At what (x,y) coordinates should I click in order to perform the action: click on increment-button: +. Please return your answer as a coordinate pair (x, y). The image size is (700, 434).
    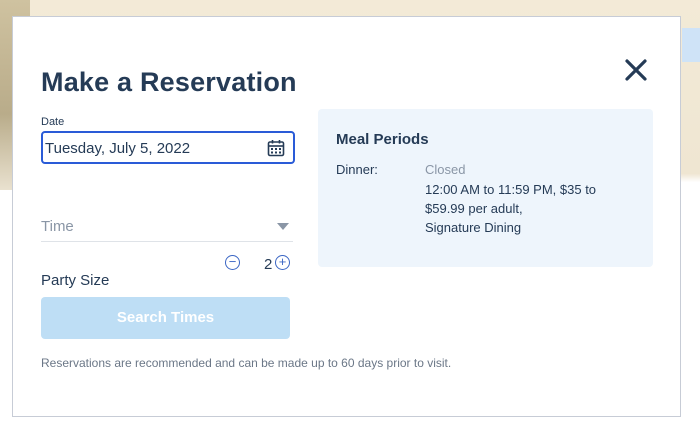
    Looking at the image, I should click on (282, 262).